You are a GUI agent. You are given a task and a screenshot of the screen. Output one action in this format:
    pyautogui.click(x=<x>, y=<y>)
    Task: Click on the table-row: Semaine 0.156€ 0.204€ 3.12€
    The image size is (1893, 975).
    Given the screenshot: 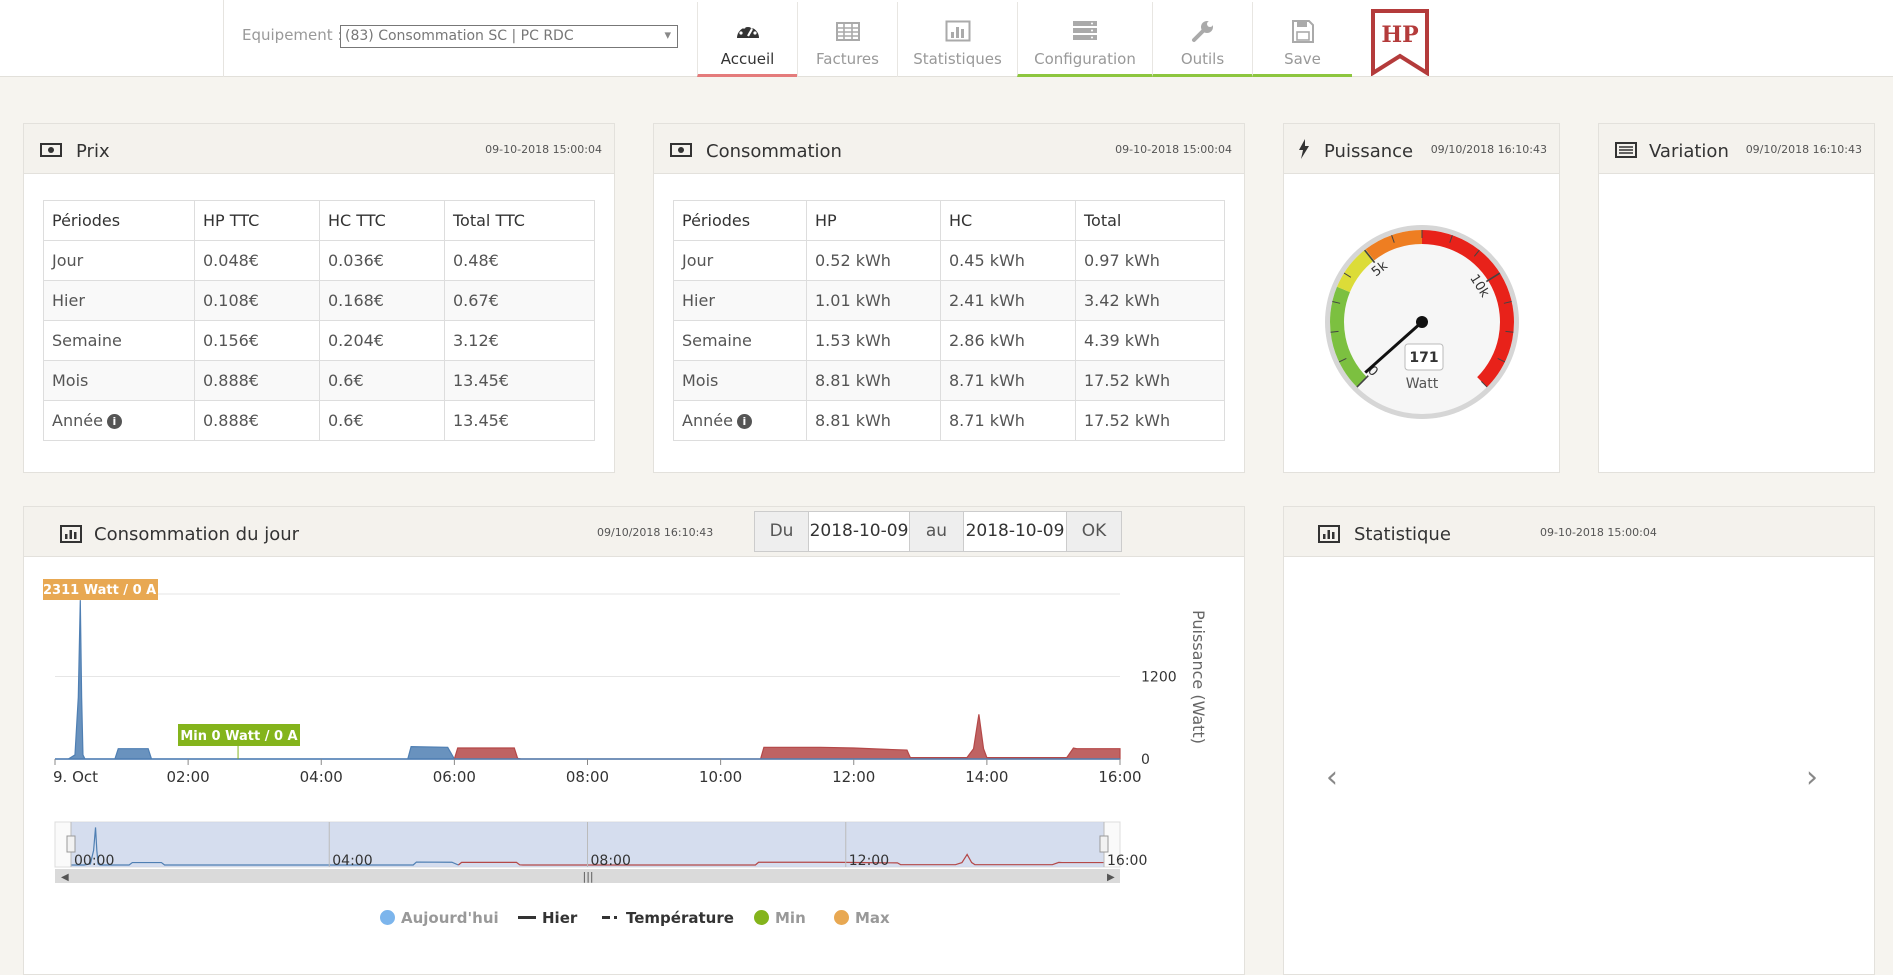 What is the action you would take?
    pyautogui.click(x=319, y=340)
    